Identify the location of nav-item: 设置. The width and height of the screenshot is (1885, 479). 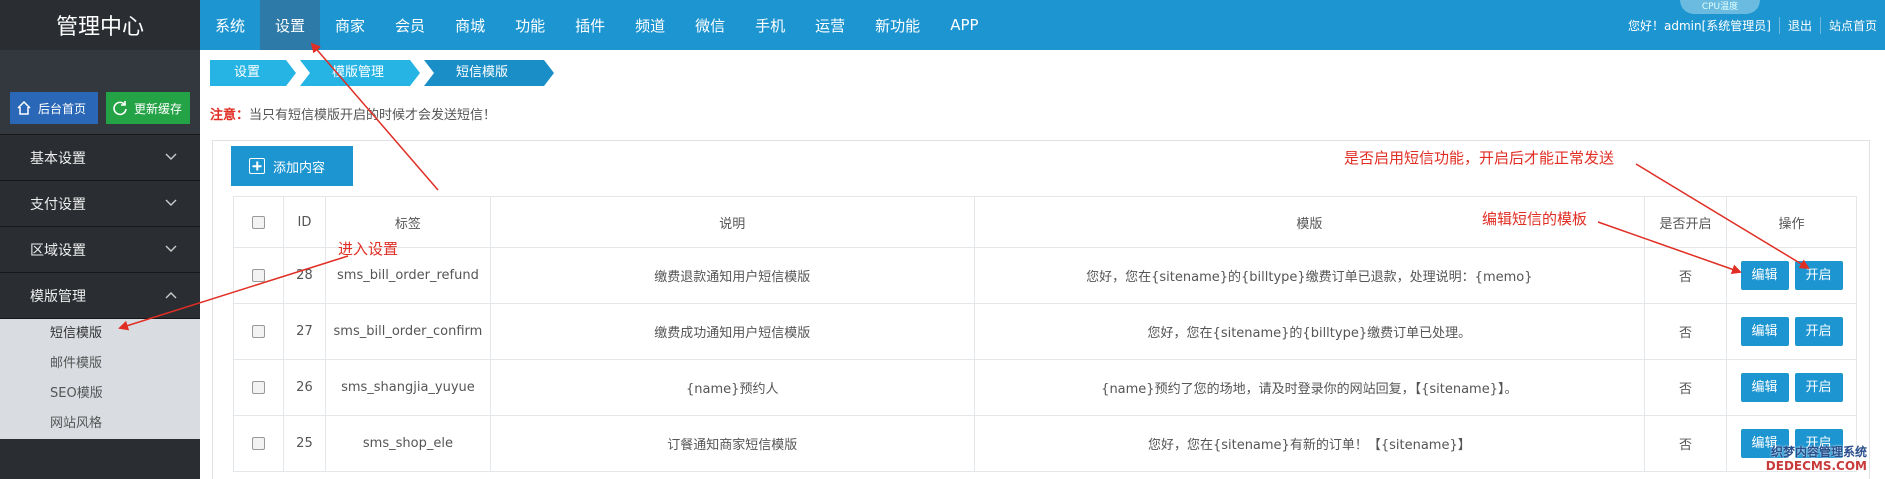
(290, 25).